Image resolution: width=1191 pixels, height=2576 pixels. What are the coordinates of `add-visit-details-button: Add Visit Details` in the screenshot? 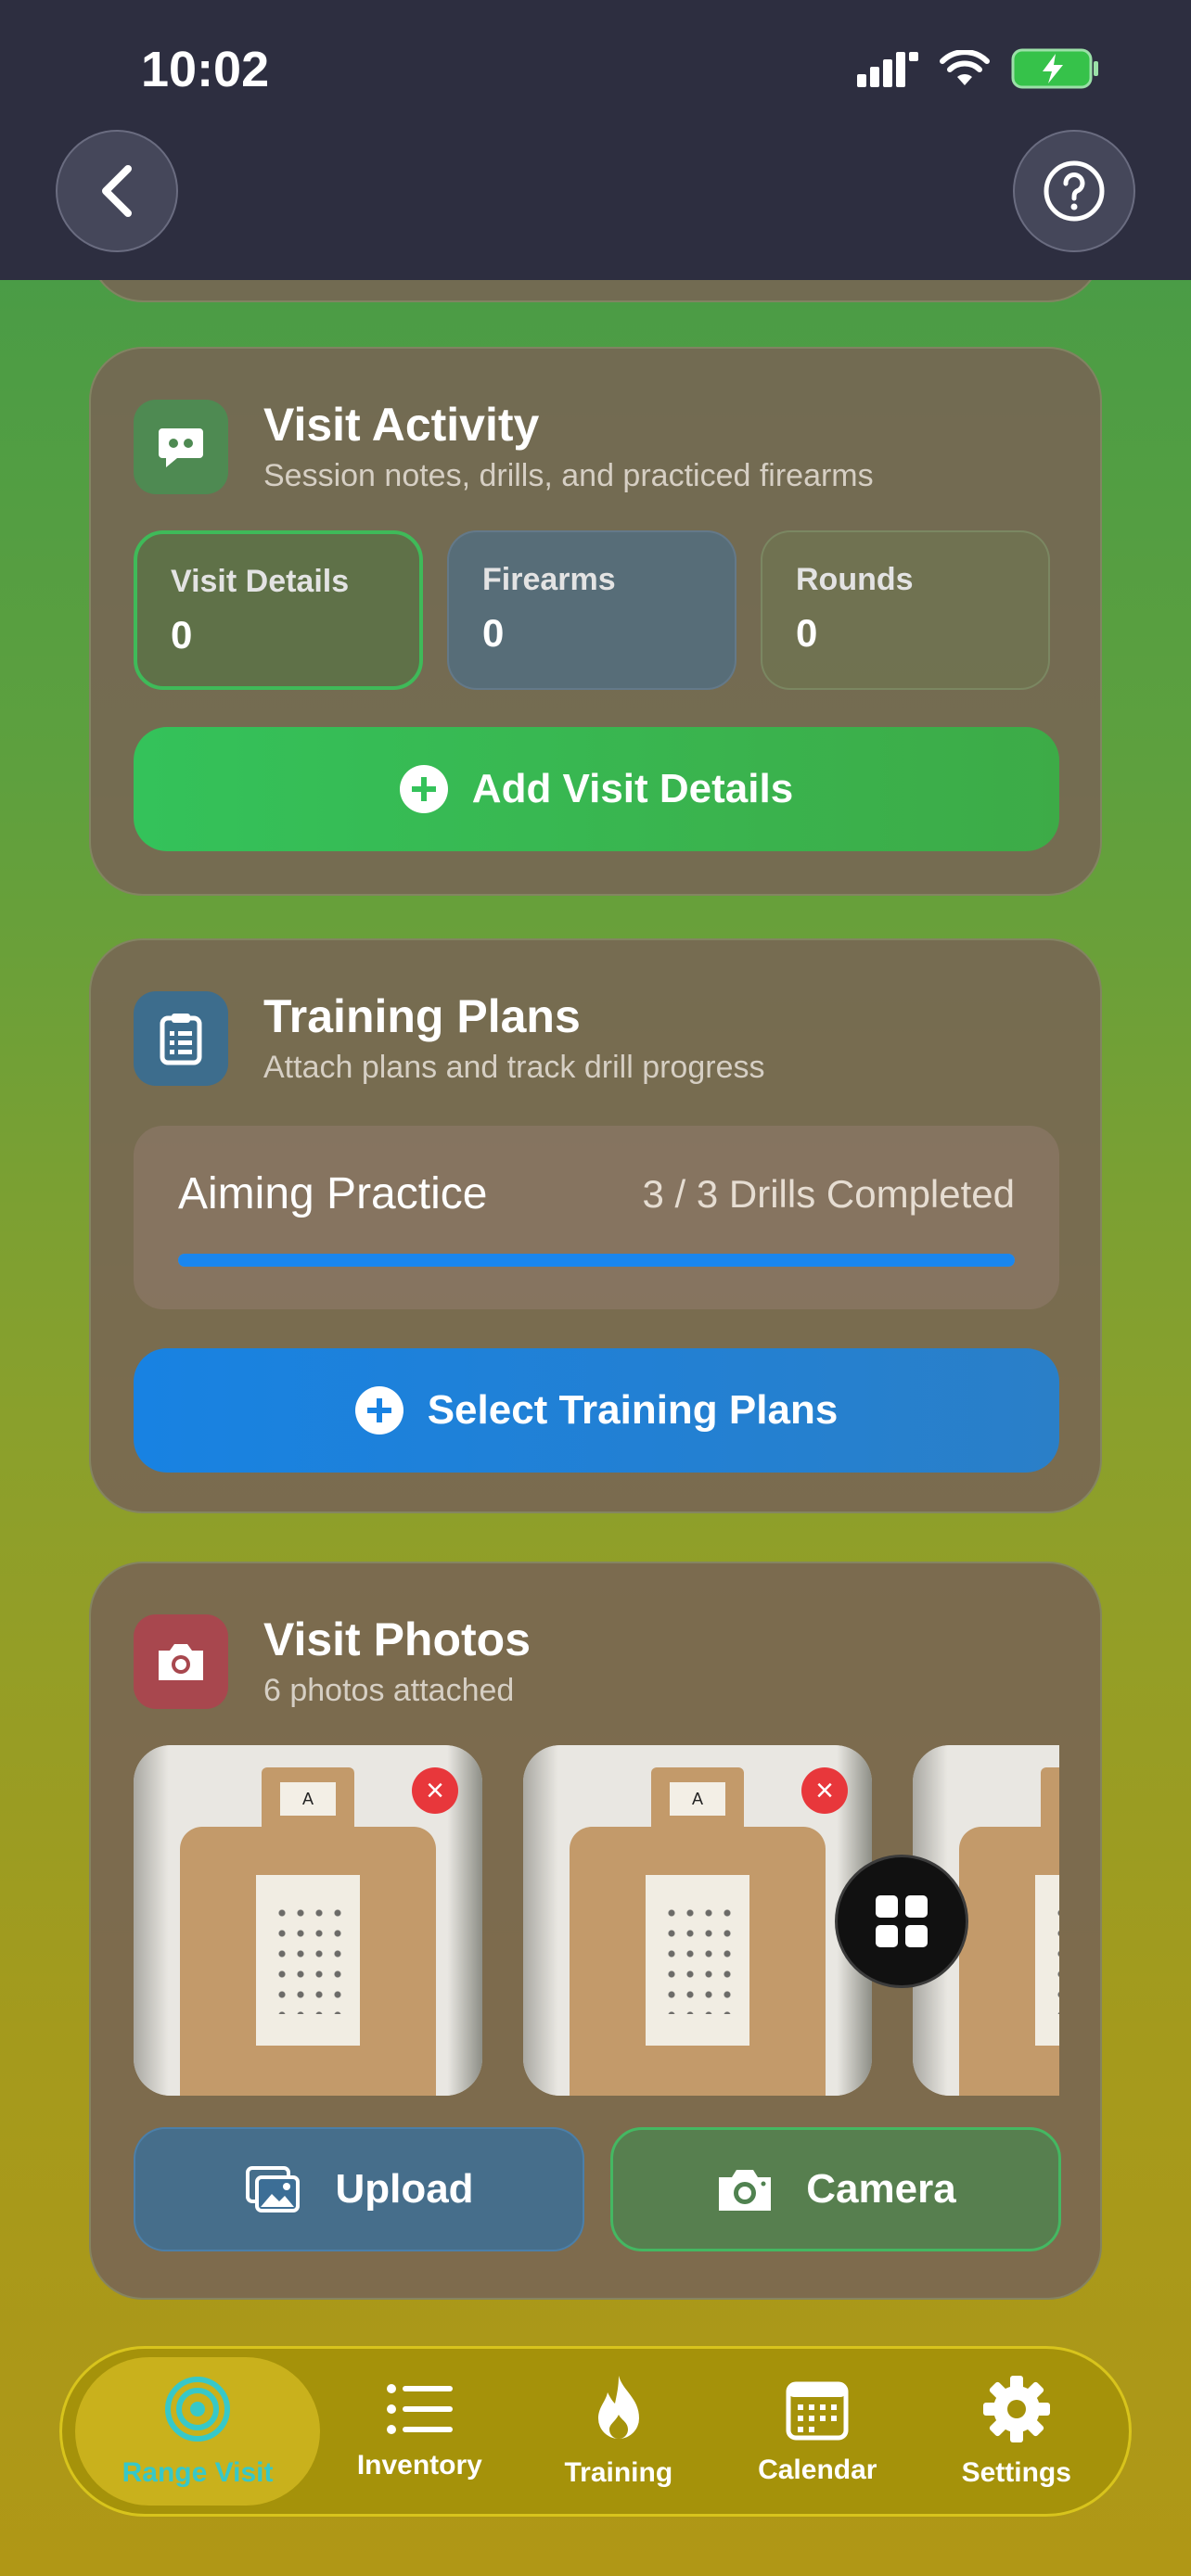 It's located at (597, 789).